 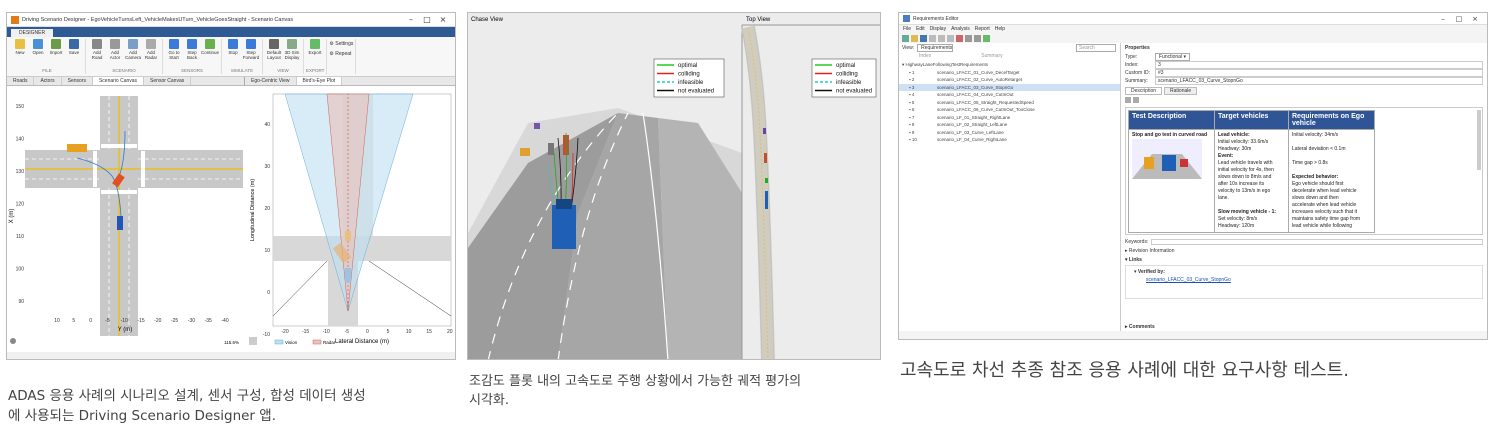 What do you see at coordinates (274, 53) in the screenshot?
I see `tool-button-default-layout: Default Layout` at bounding box center [274, 53].